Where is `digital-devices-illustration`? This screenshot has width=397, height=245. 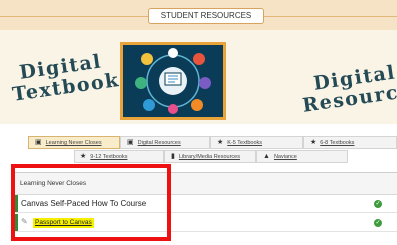
digital-devices-illustration is located at coordinates (173, 81).